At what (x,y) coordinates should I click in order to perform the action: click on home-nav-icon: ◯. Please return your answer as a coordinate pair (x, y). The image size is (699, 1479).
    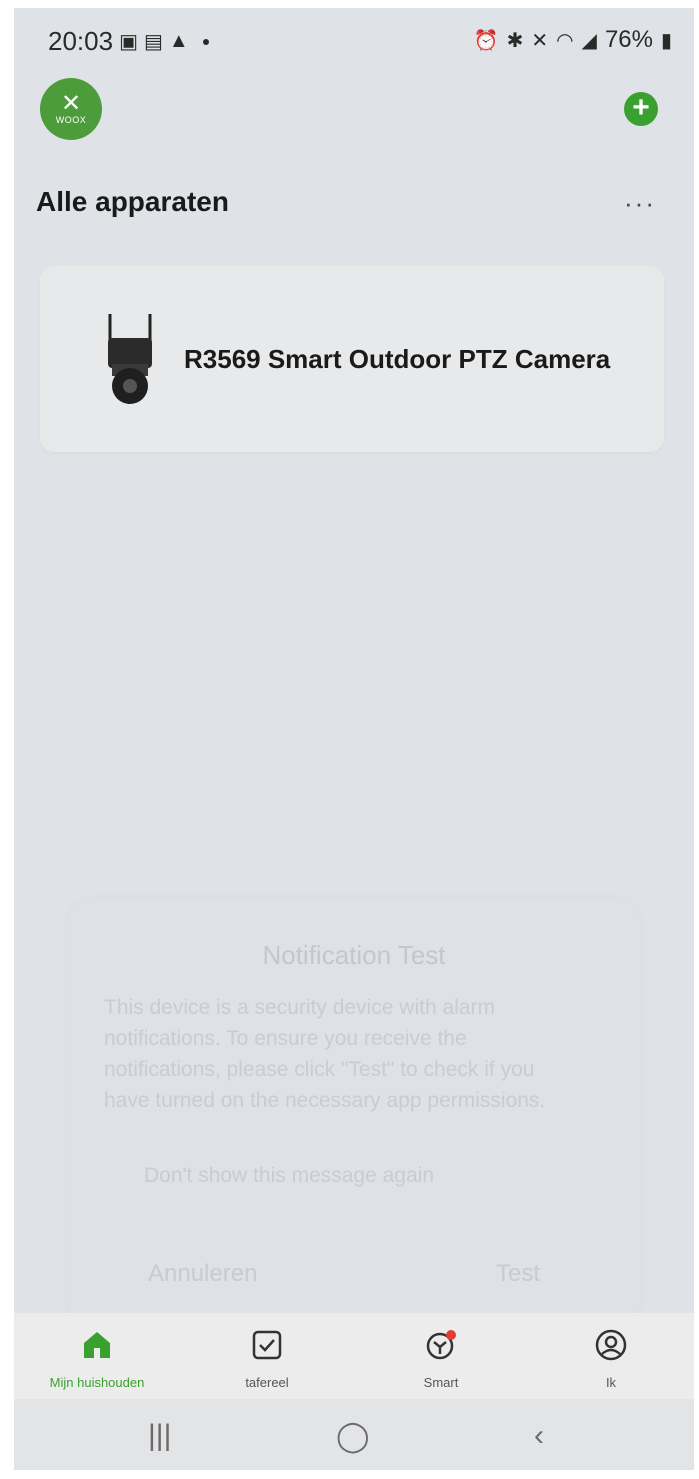
    Looking at the image, I should click on (353, 1436).